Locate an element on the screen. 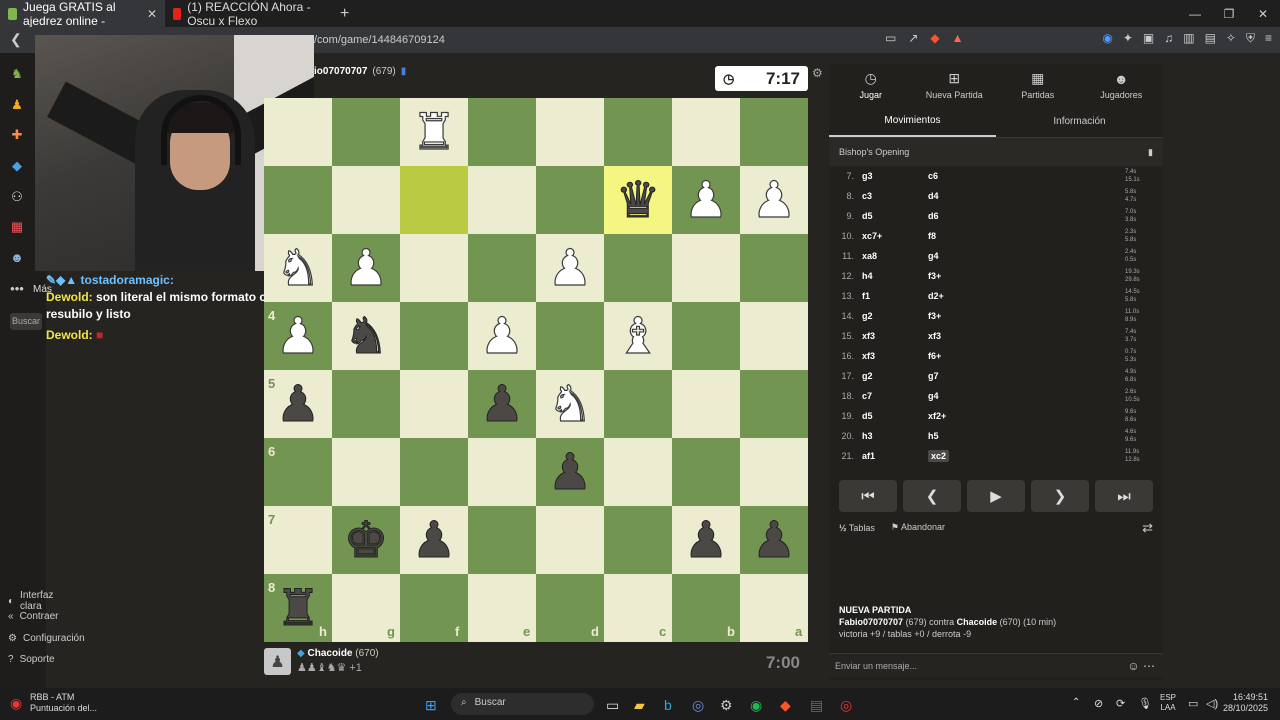 This screenshot has width=1280, height=720. tab-new-game: ⊞ Nueva Partida is located at coordinates (955, 85).